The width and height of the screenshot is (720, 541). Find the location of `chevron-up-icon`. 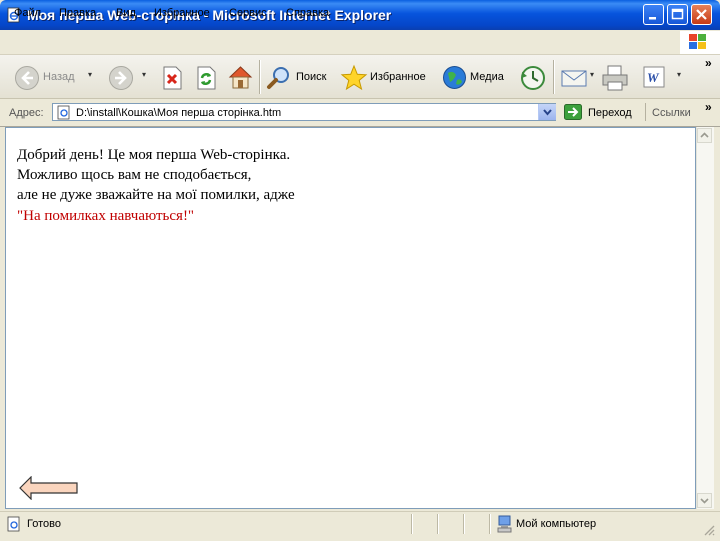

chevron-up-icon is located at coordinates (704, 135).